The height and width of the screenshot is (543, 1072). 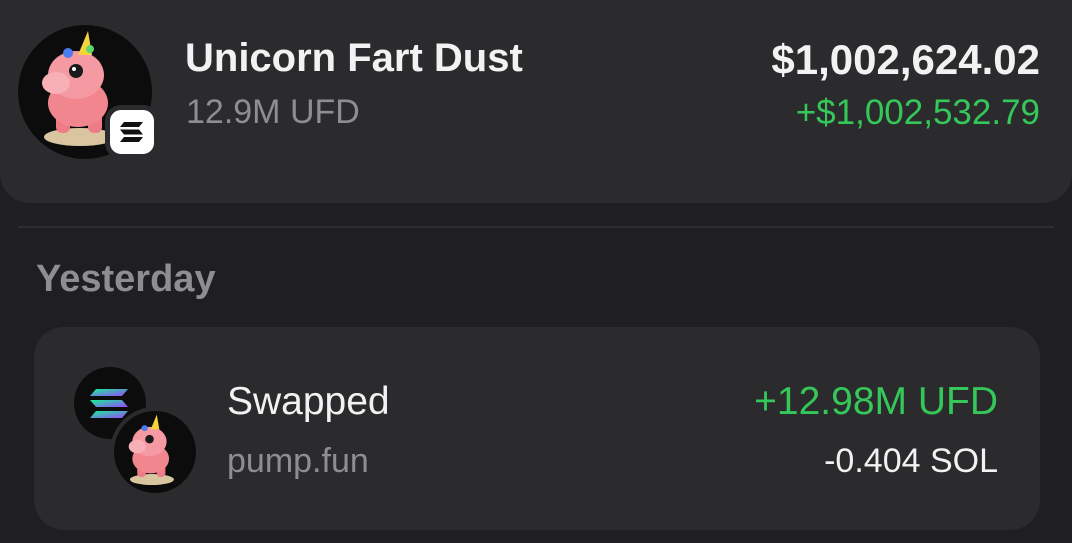 I want to click on pink-unicorn-icon, so click(x=155, y=452).